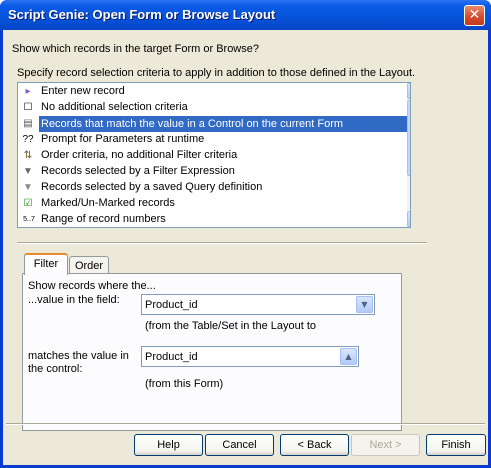 This screenshot has height=468, width=491. Describe the element at coordinates (28, 171) in the screenshot. I see `filter-expression-icon: ▼` at that location.